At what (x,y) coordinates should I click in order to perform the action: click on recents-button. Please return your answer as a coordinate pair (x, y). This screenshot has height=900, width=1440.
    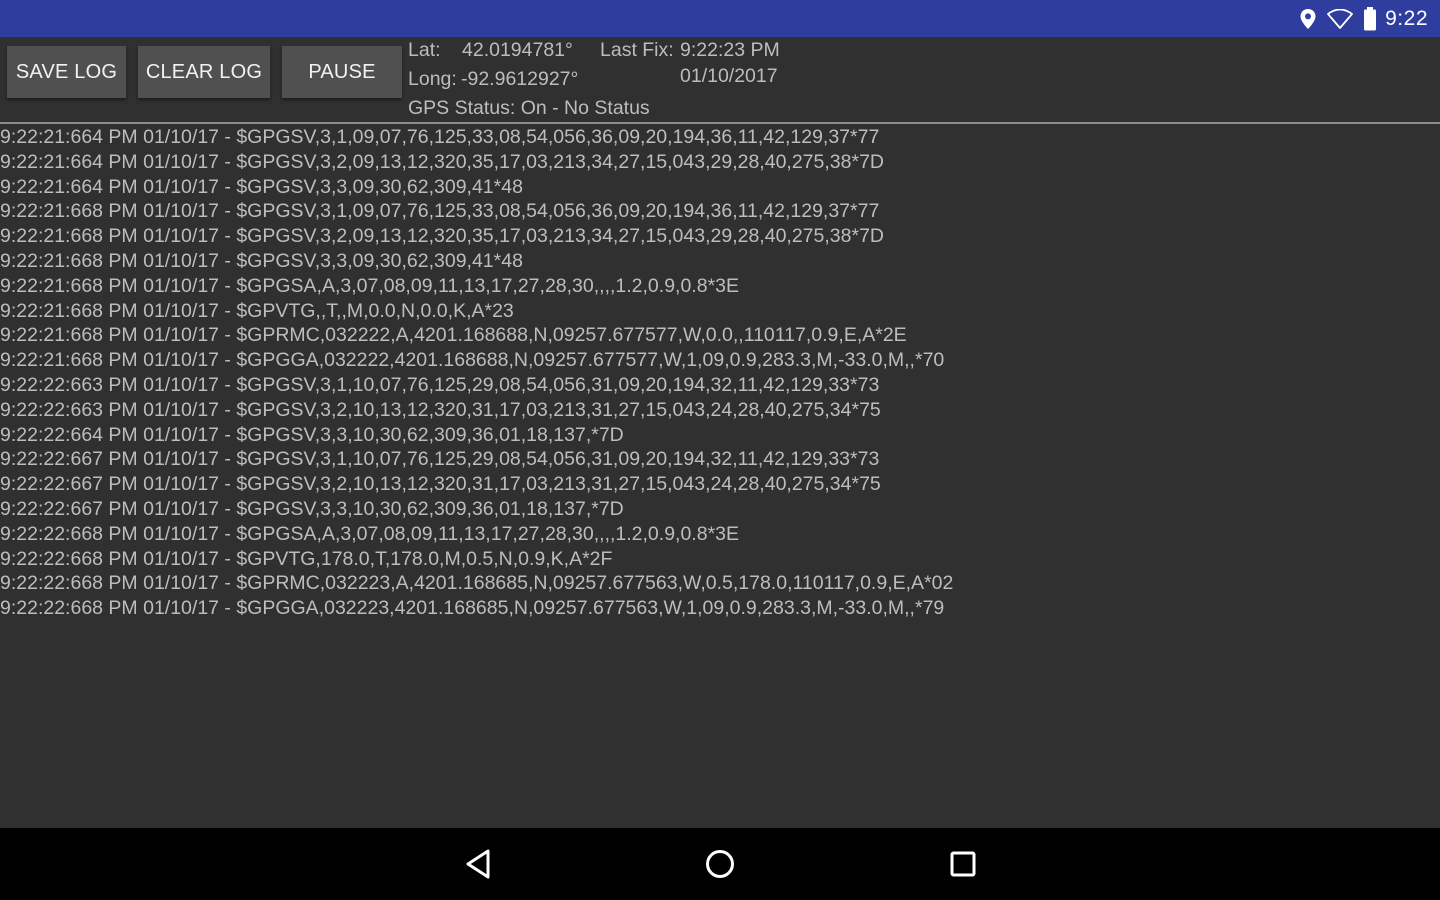
    Looking at the image, I should click on (963, 864).